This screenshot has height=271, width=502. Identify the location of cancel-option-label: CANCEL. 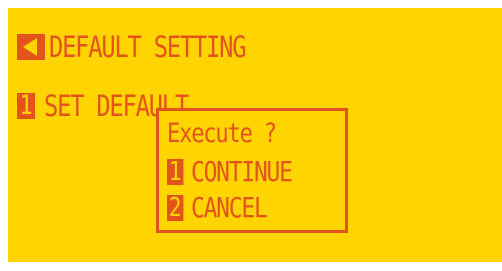
(229, 207).